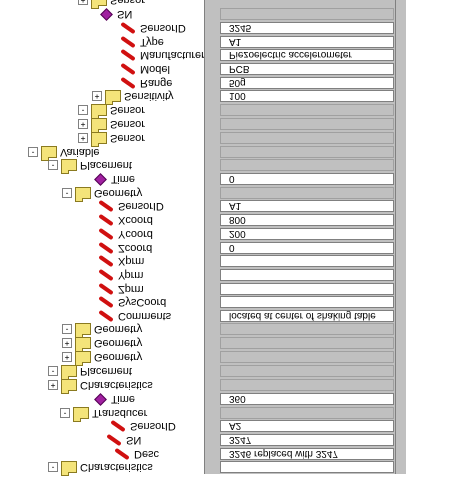  I want to click on tree-node: Comments, so click(134, 316).